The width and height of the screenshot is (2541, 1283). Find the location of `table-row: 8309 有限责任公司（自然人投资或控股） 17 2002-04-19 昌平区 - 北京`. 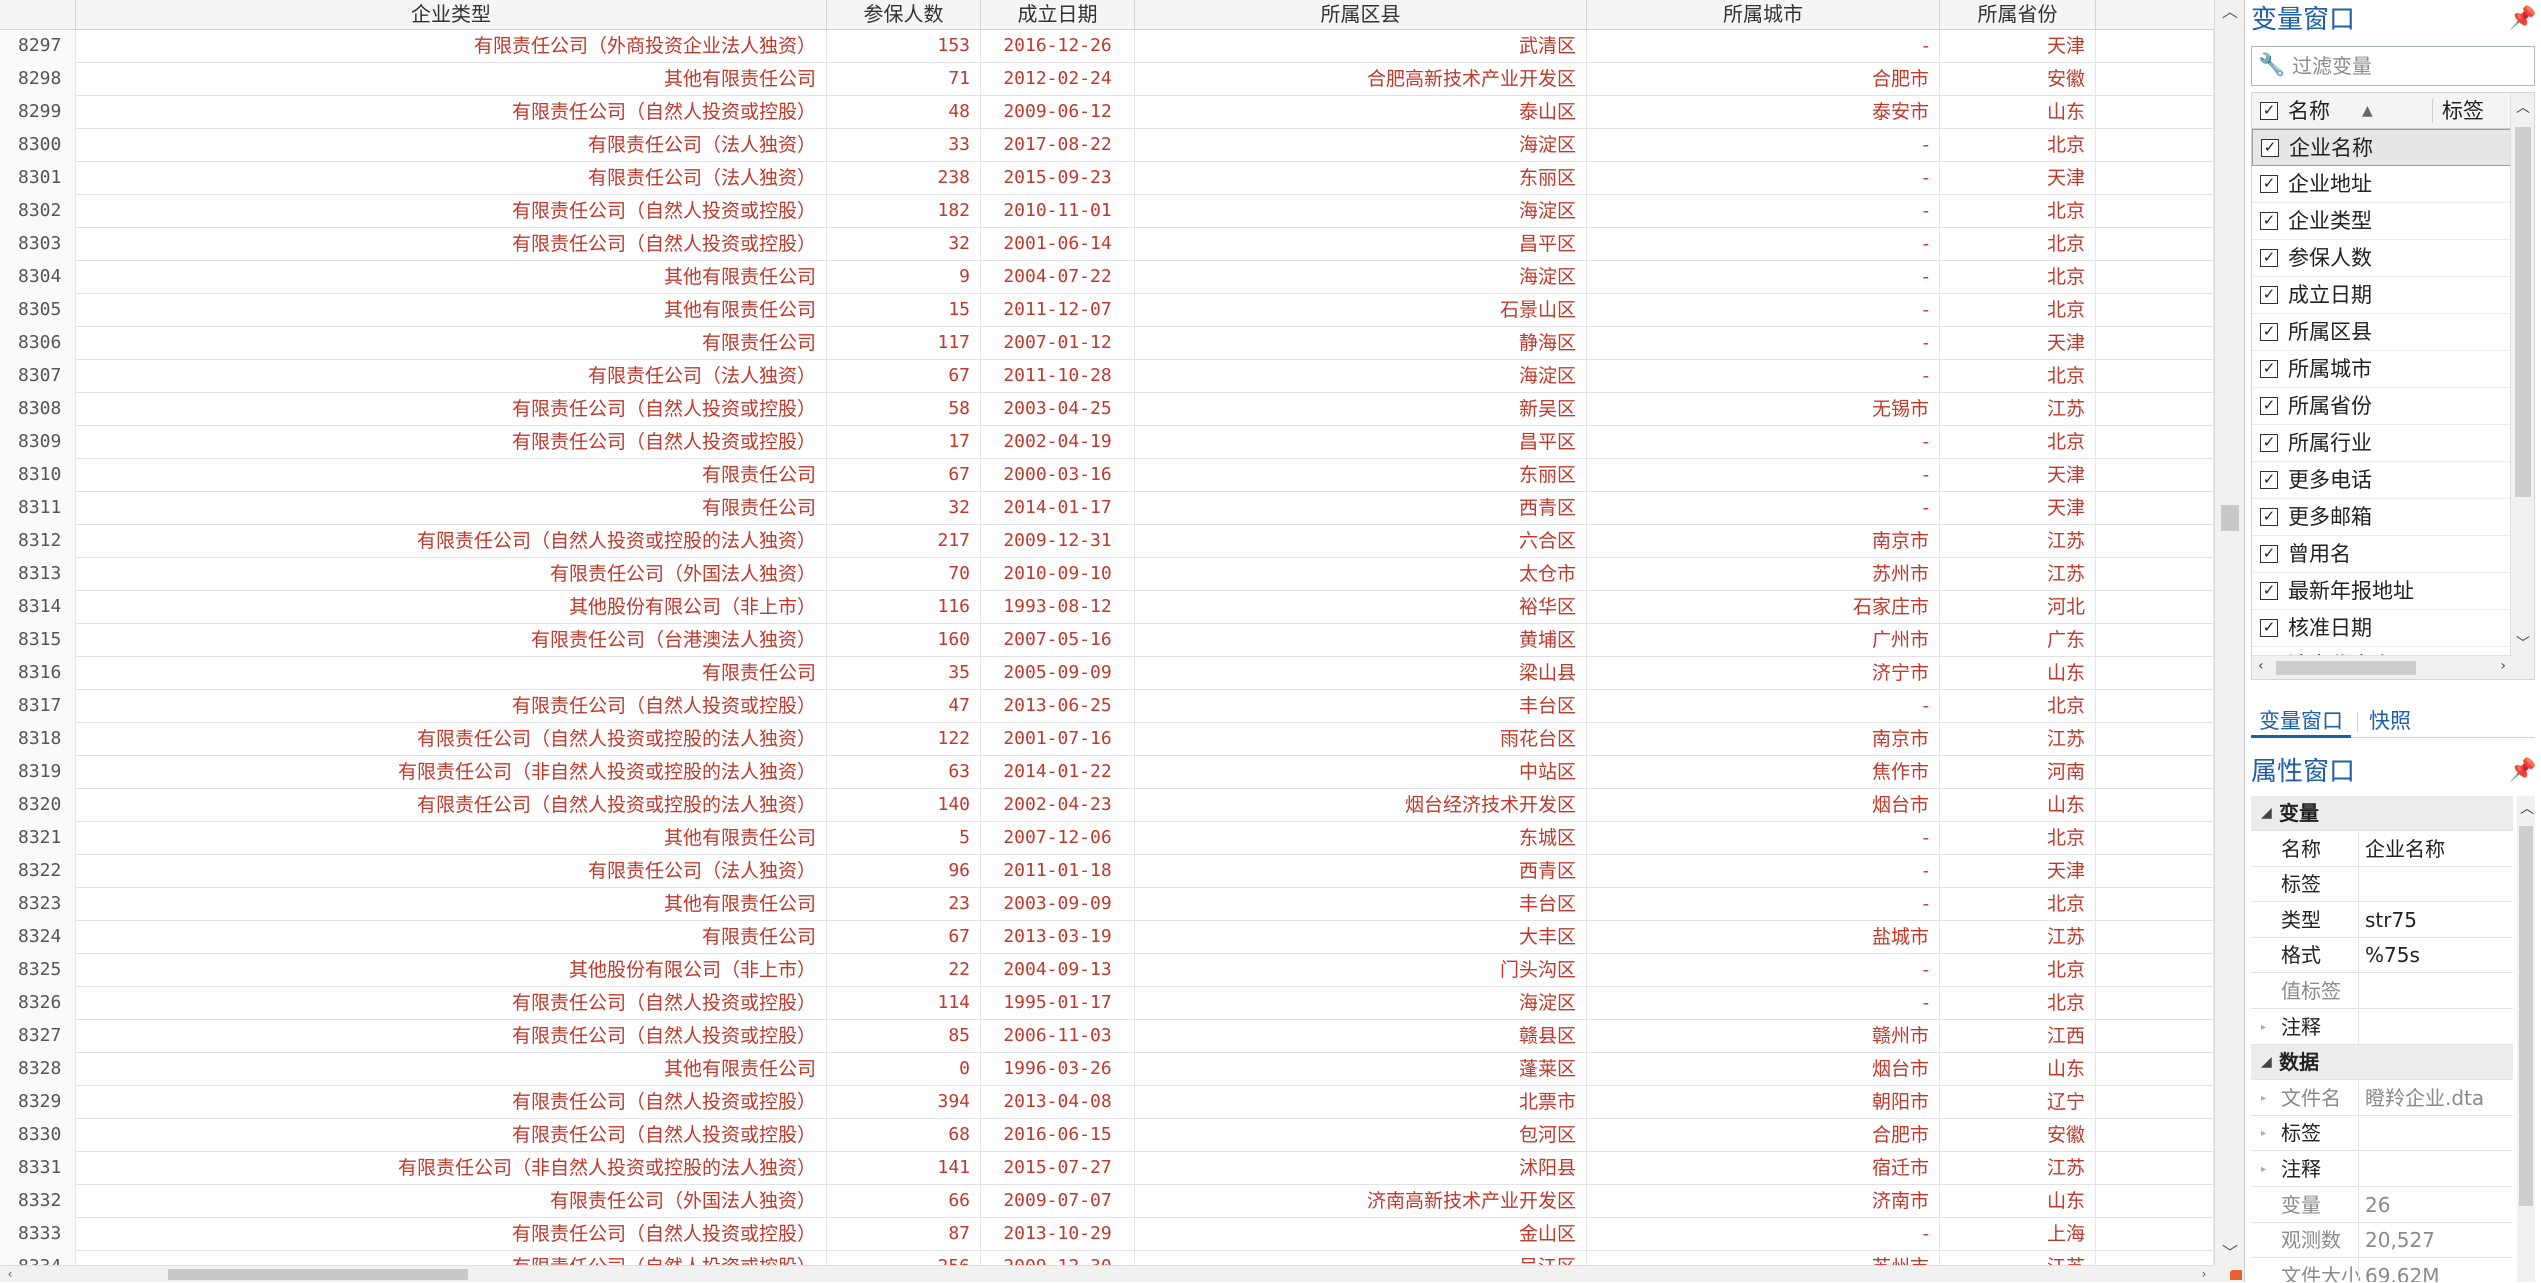

table-row: 8309 有限责任公司（自然人投资或控股） 17 2002-04-19 昌平区 - 北京 is located at coordinates (1107, 442).